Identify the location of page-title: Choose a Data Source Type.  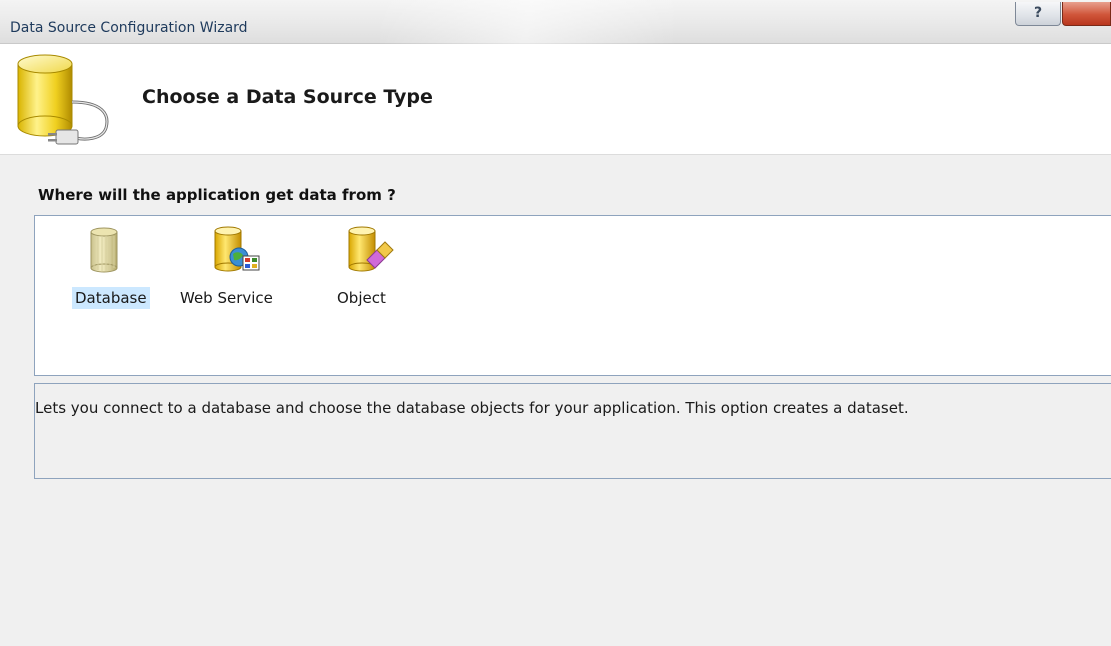
(287, 97).